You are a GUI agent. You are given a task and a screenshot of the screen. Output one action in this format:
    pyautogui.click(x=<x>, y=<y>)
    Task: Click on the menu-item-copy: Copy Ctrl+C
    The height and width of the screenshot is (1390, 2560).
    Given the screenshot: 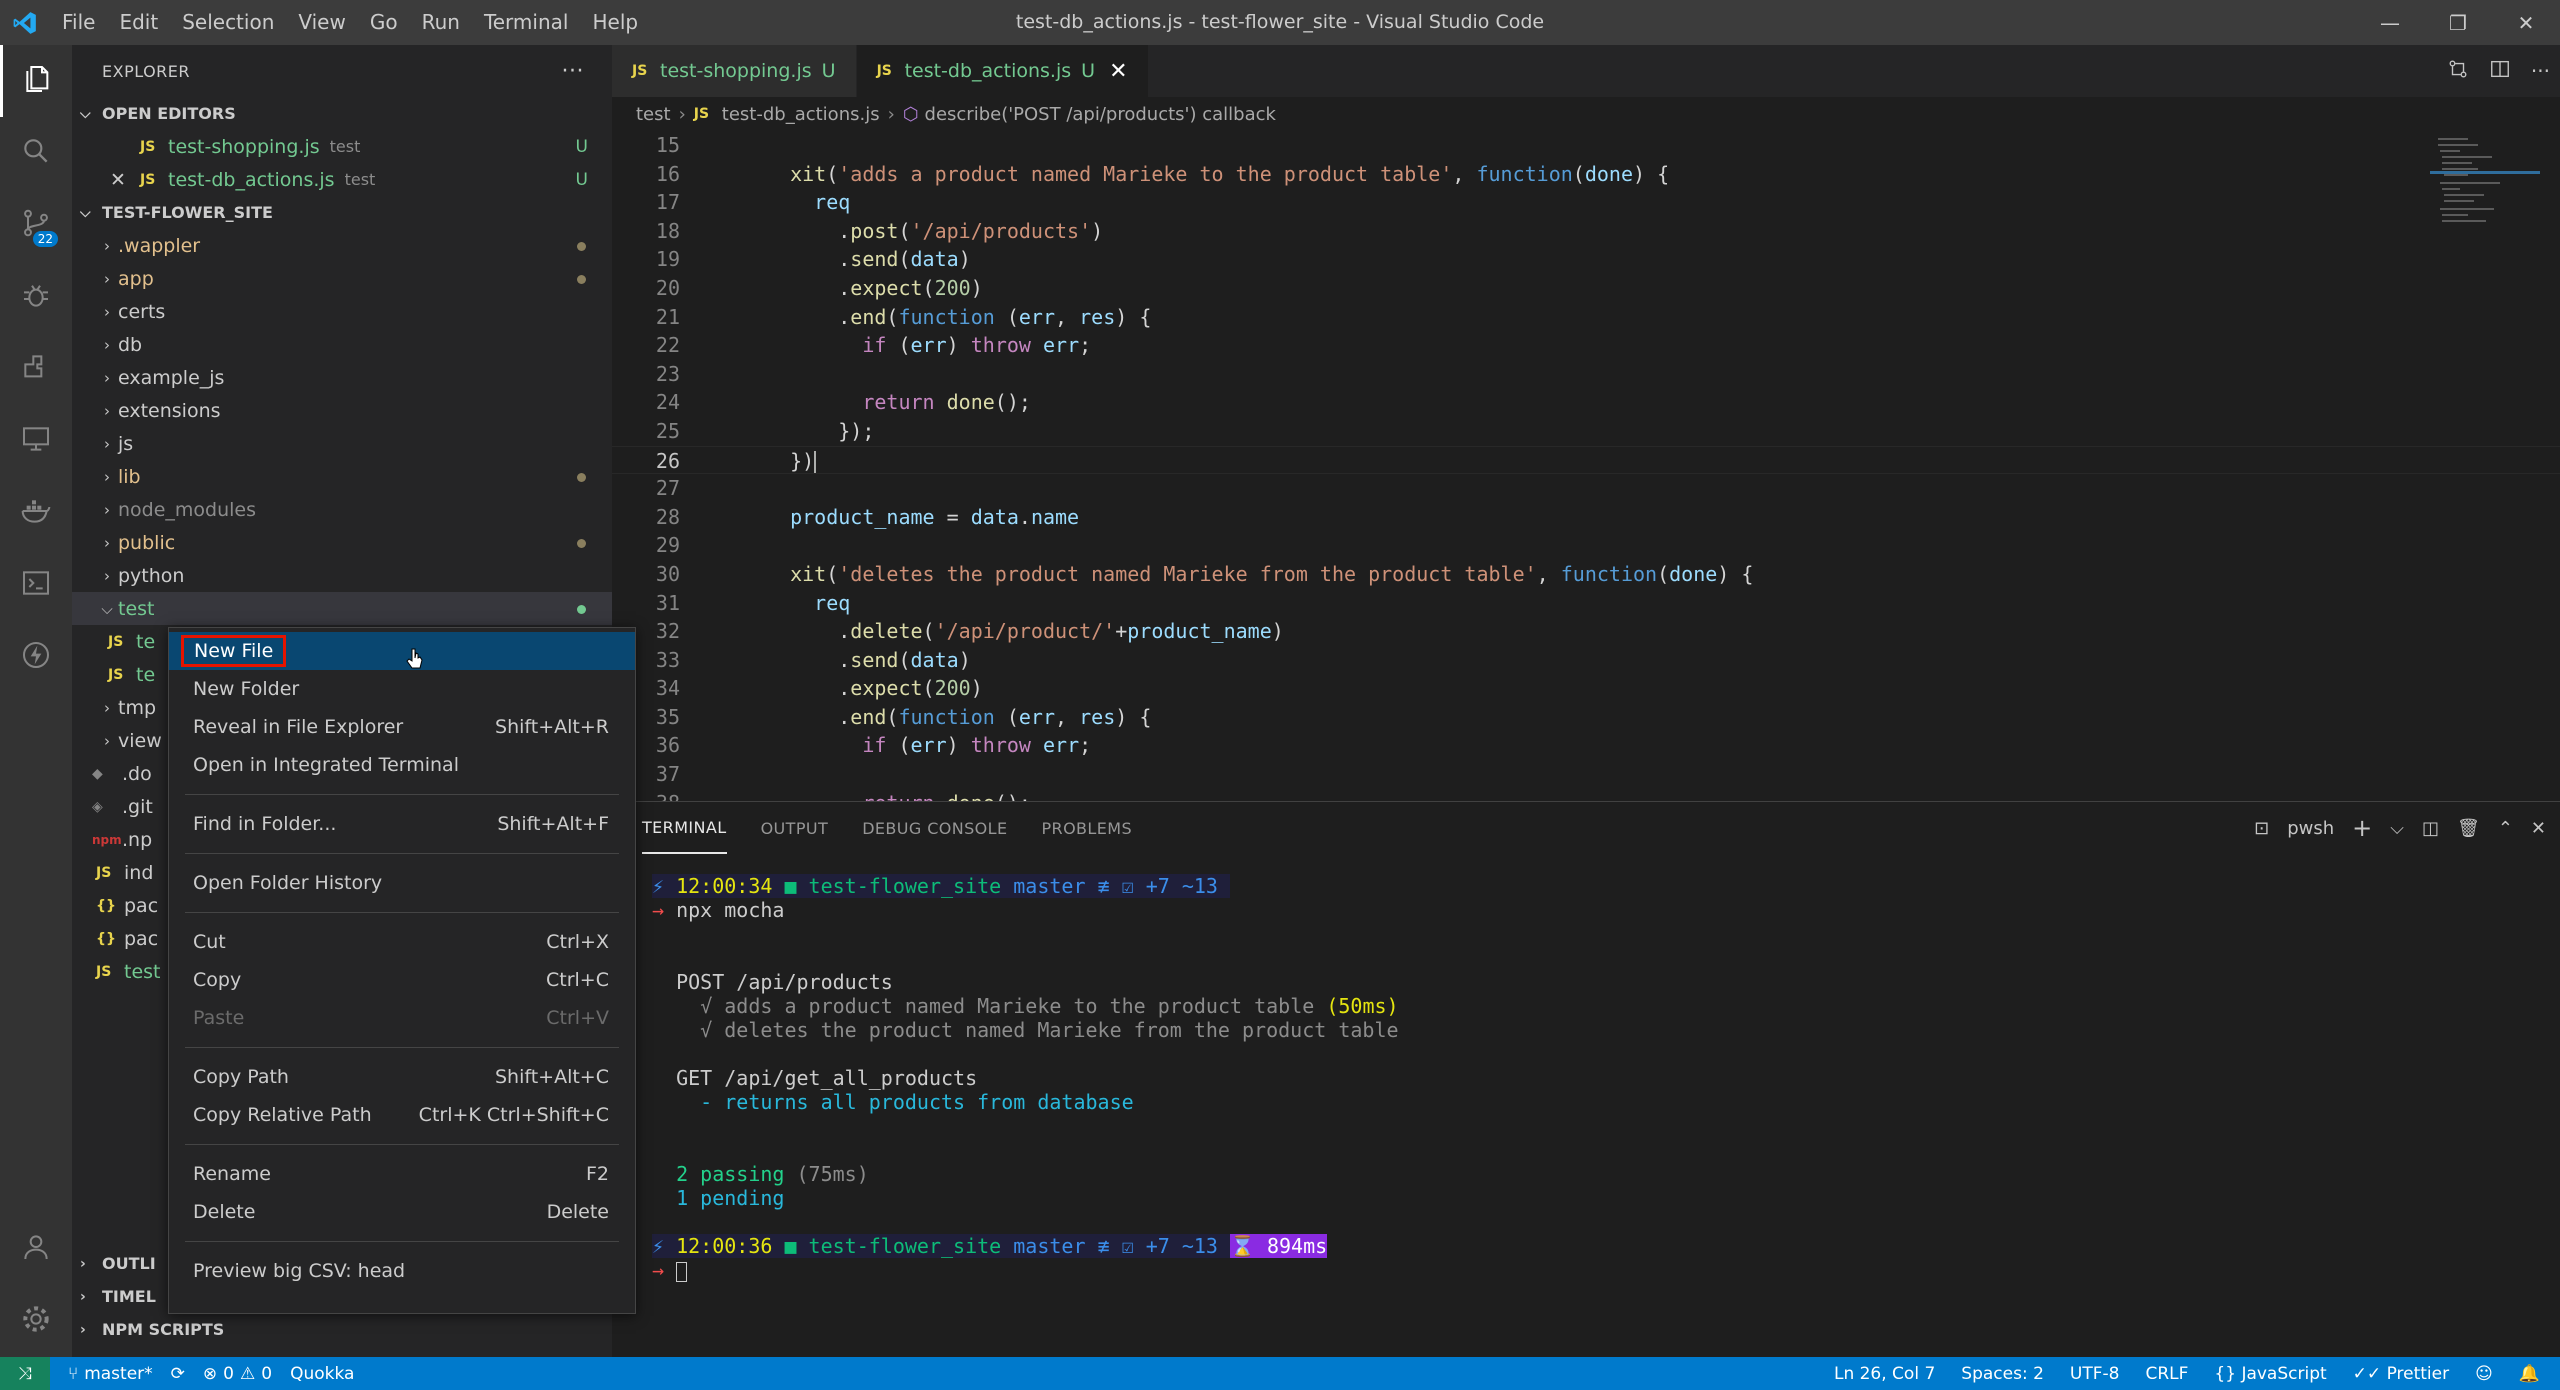 What is the action you would take?
    pyautogui.click(x=402, y=980)
    